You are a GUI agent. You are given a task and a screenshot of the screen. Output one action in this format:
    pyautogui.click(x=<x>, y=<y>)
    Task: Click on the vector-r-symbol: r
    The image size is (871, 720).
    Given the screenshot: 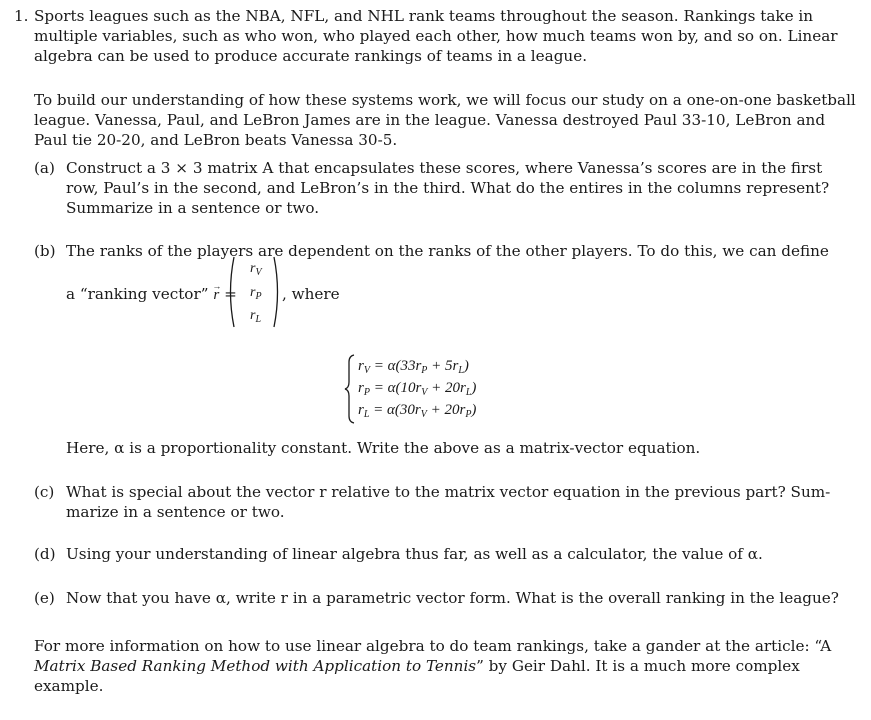 What is the action you would take?
    pyautogui.click(x=216, y=290)
    